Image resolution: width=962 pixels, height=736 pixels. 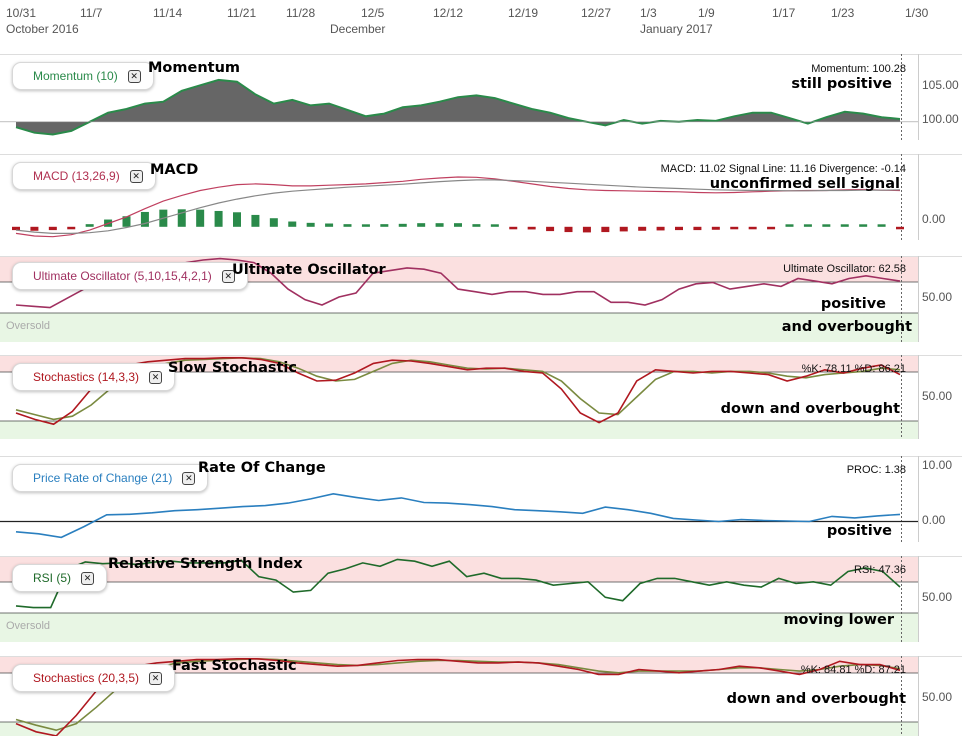 What do you see at coordinates (205, 564) in the screenshot?
I see `rsi-title: Relative Strength Index` at bounding box center [205, 564].